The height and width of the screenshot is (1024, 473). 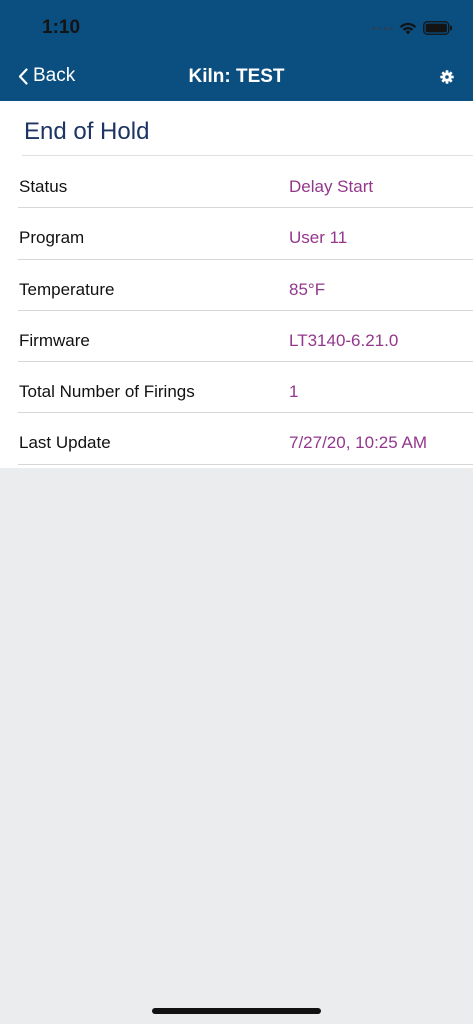 I want to click on battery-icon, so click(x=437, y=28).